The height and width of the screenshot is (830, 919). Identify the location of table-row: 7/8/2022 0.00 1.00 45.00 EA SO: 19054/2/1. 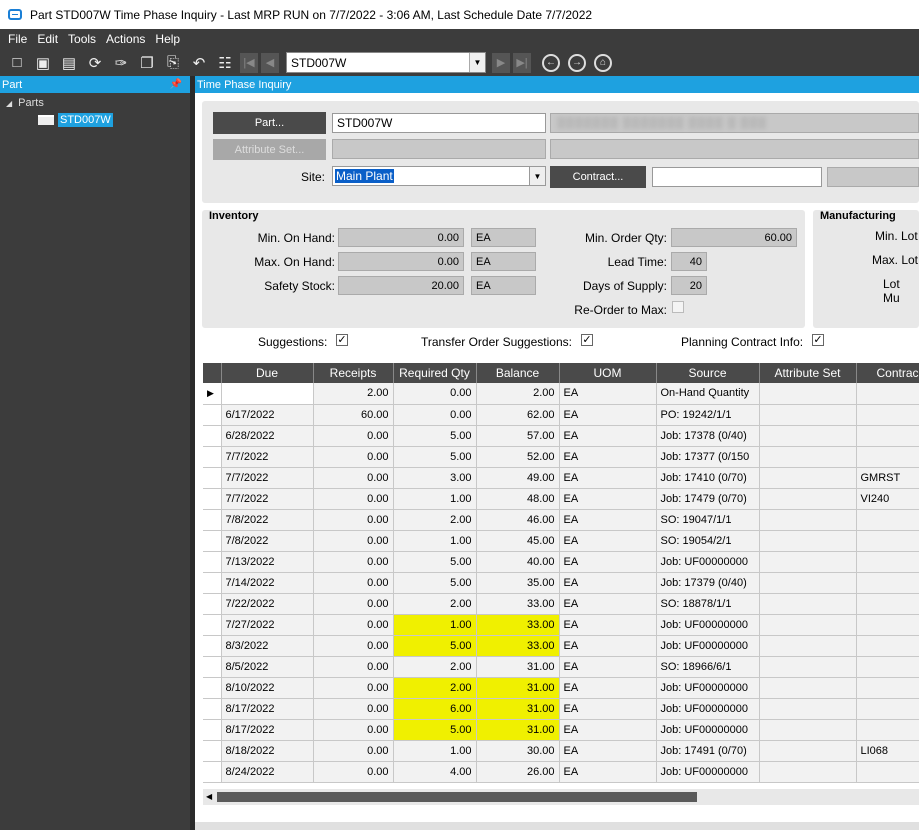
(561, 541).